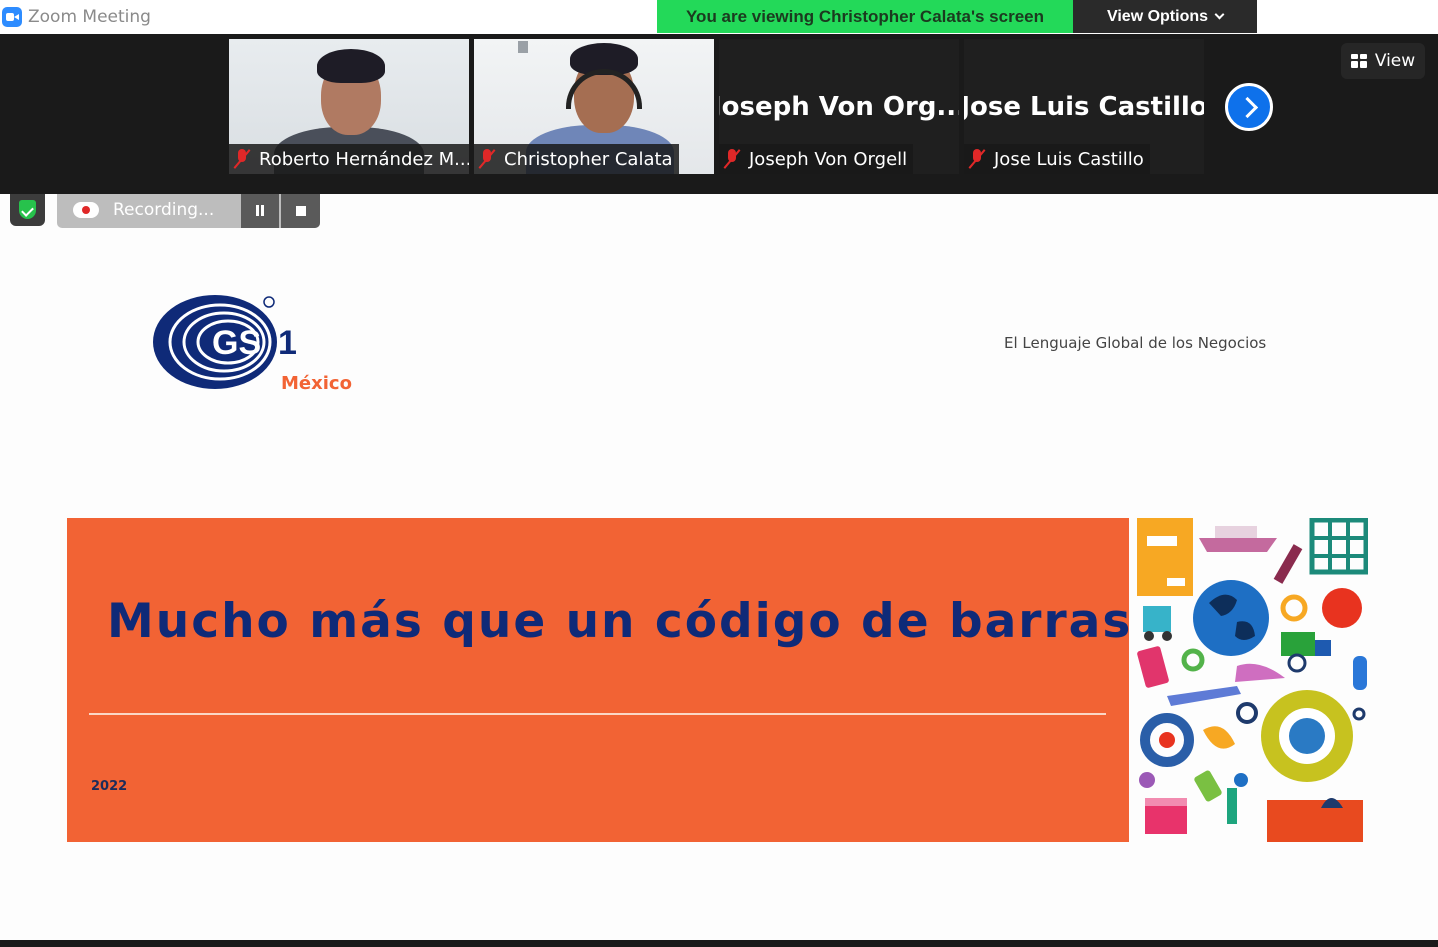 This screenshot has height=947, width=1438. What do you see at coordinates (300, 211) in the screenshot?
I see `stop-recording-button` at bounding box center [300, 211].